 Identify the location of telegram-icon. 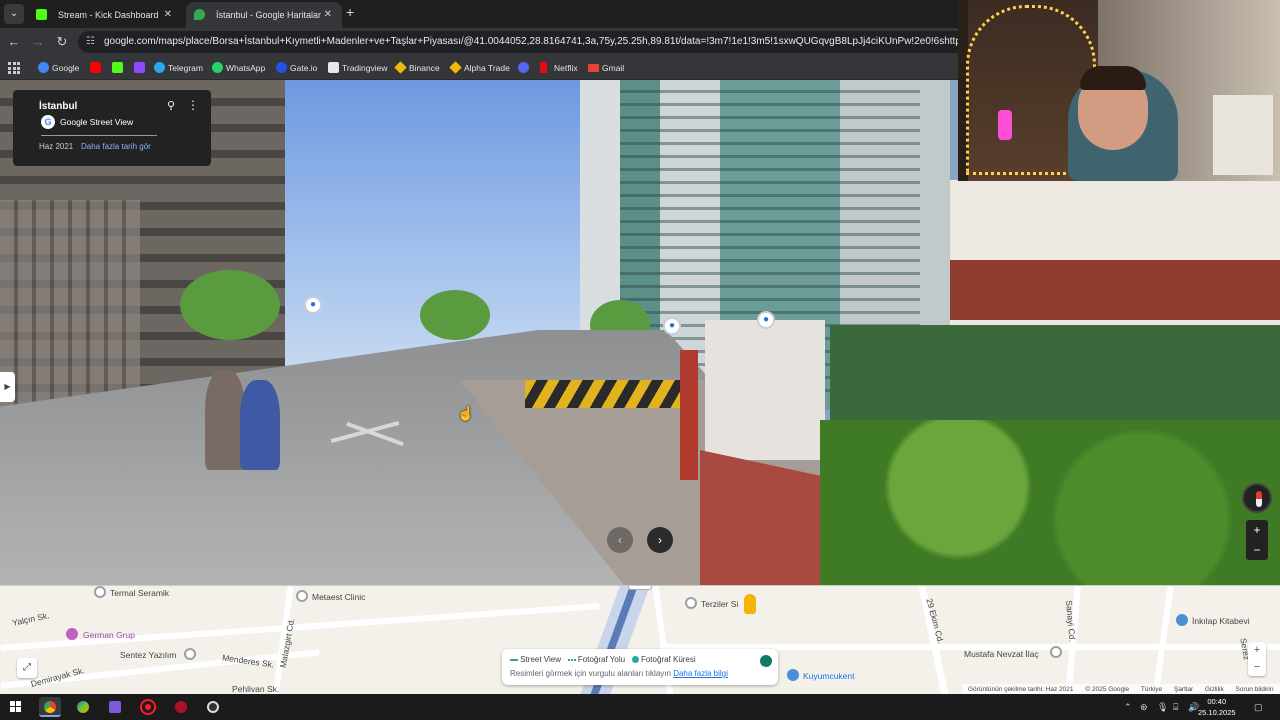
(159, 67).